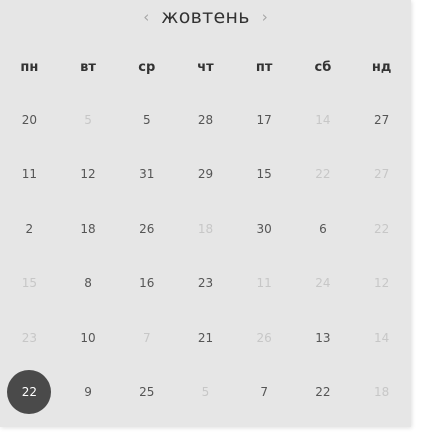 This screenshot has height=447, width=438. I want to click on day-cell: 10, so click(88, 337).